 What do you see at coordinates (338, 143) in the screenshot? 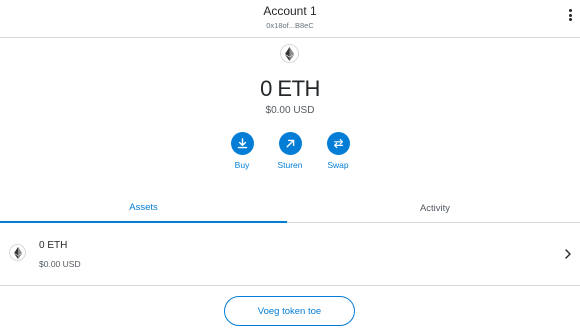
I see `swap-icon` at bounding box center [338, 143].